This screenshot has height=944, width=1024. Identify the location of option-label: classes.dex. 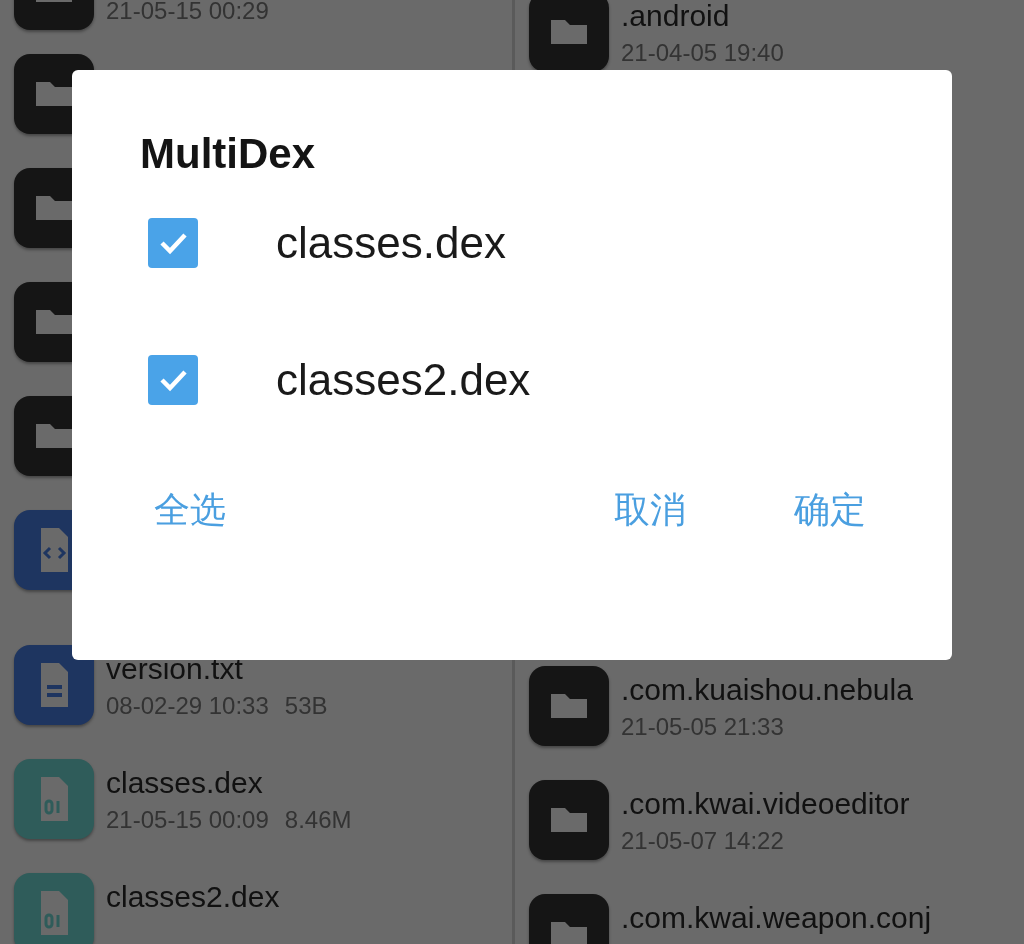
(391, 242).